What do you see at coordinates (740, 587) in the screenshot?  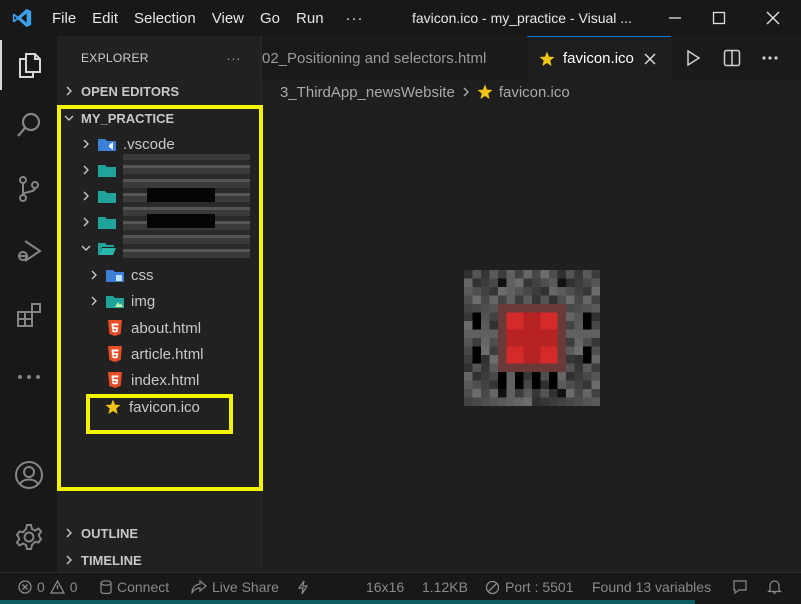 I see `feedback-icon` at bounding box center [740, 587].